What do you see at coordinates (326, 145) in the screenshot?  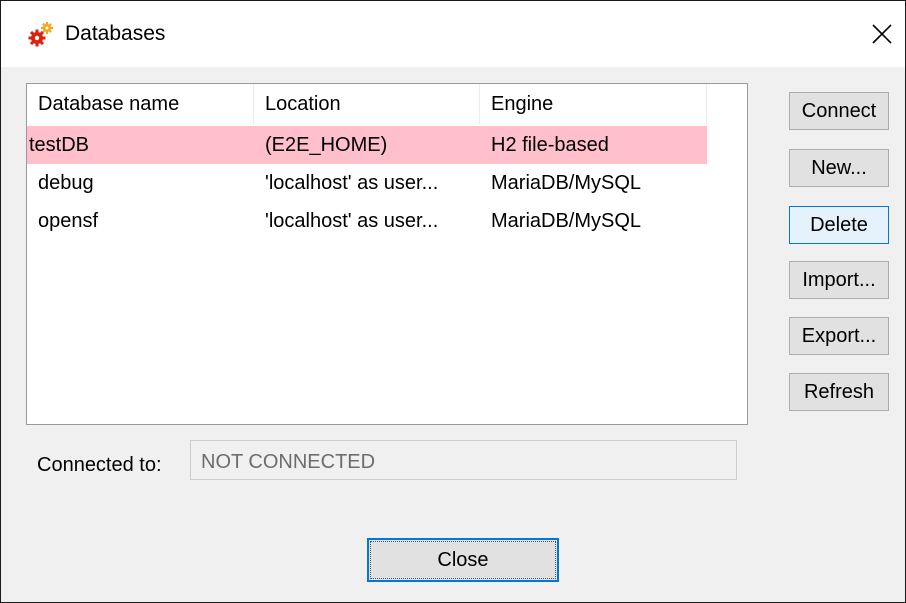 I see `cell-location: (E2E_HOME)` at bounding box center [326, 145].